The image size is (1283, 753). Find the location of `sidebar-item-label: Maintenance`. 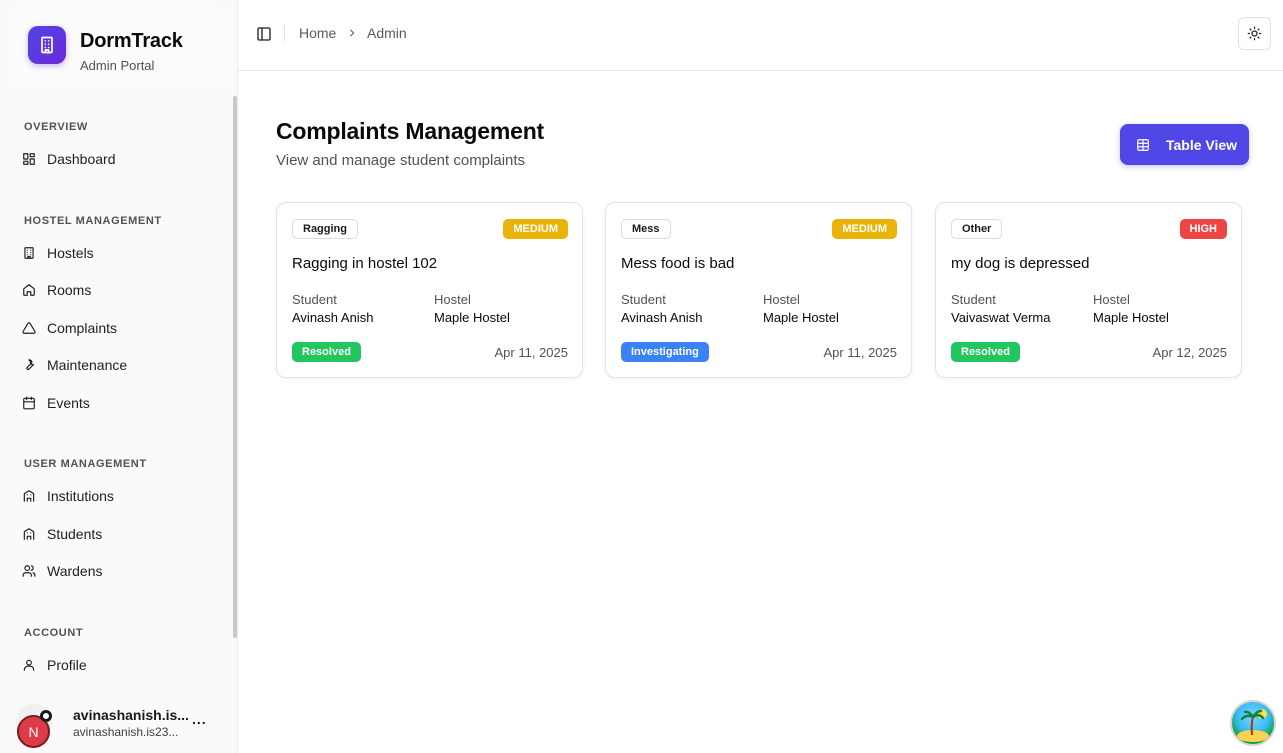

sidebar-item-label: Maintenance is located at coordinates (87, 365).